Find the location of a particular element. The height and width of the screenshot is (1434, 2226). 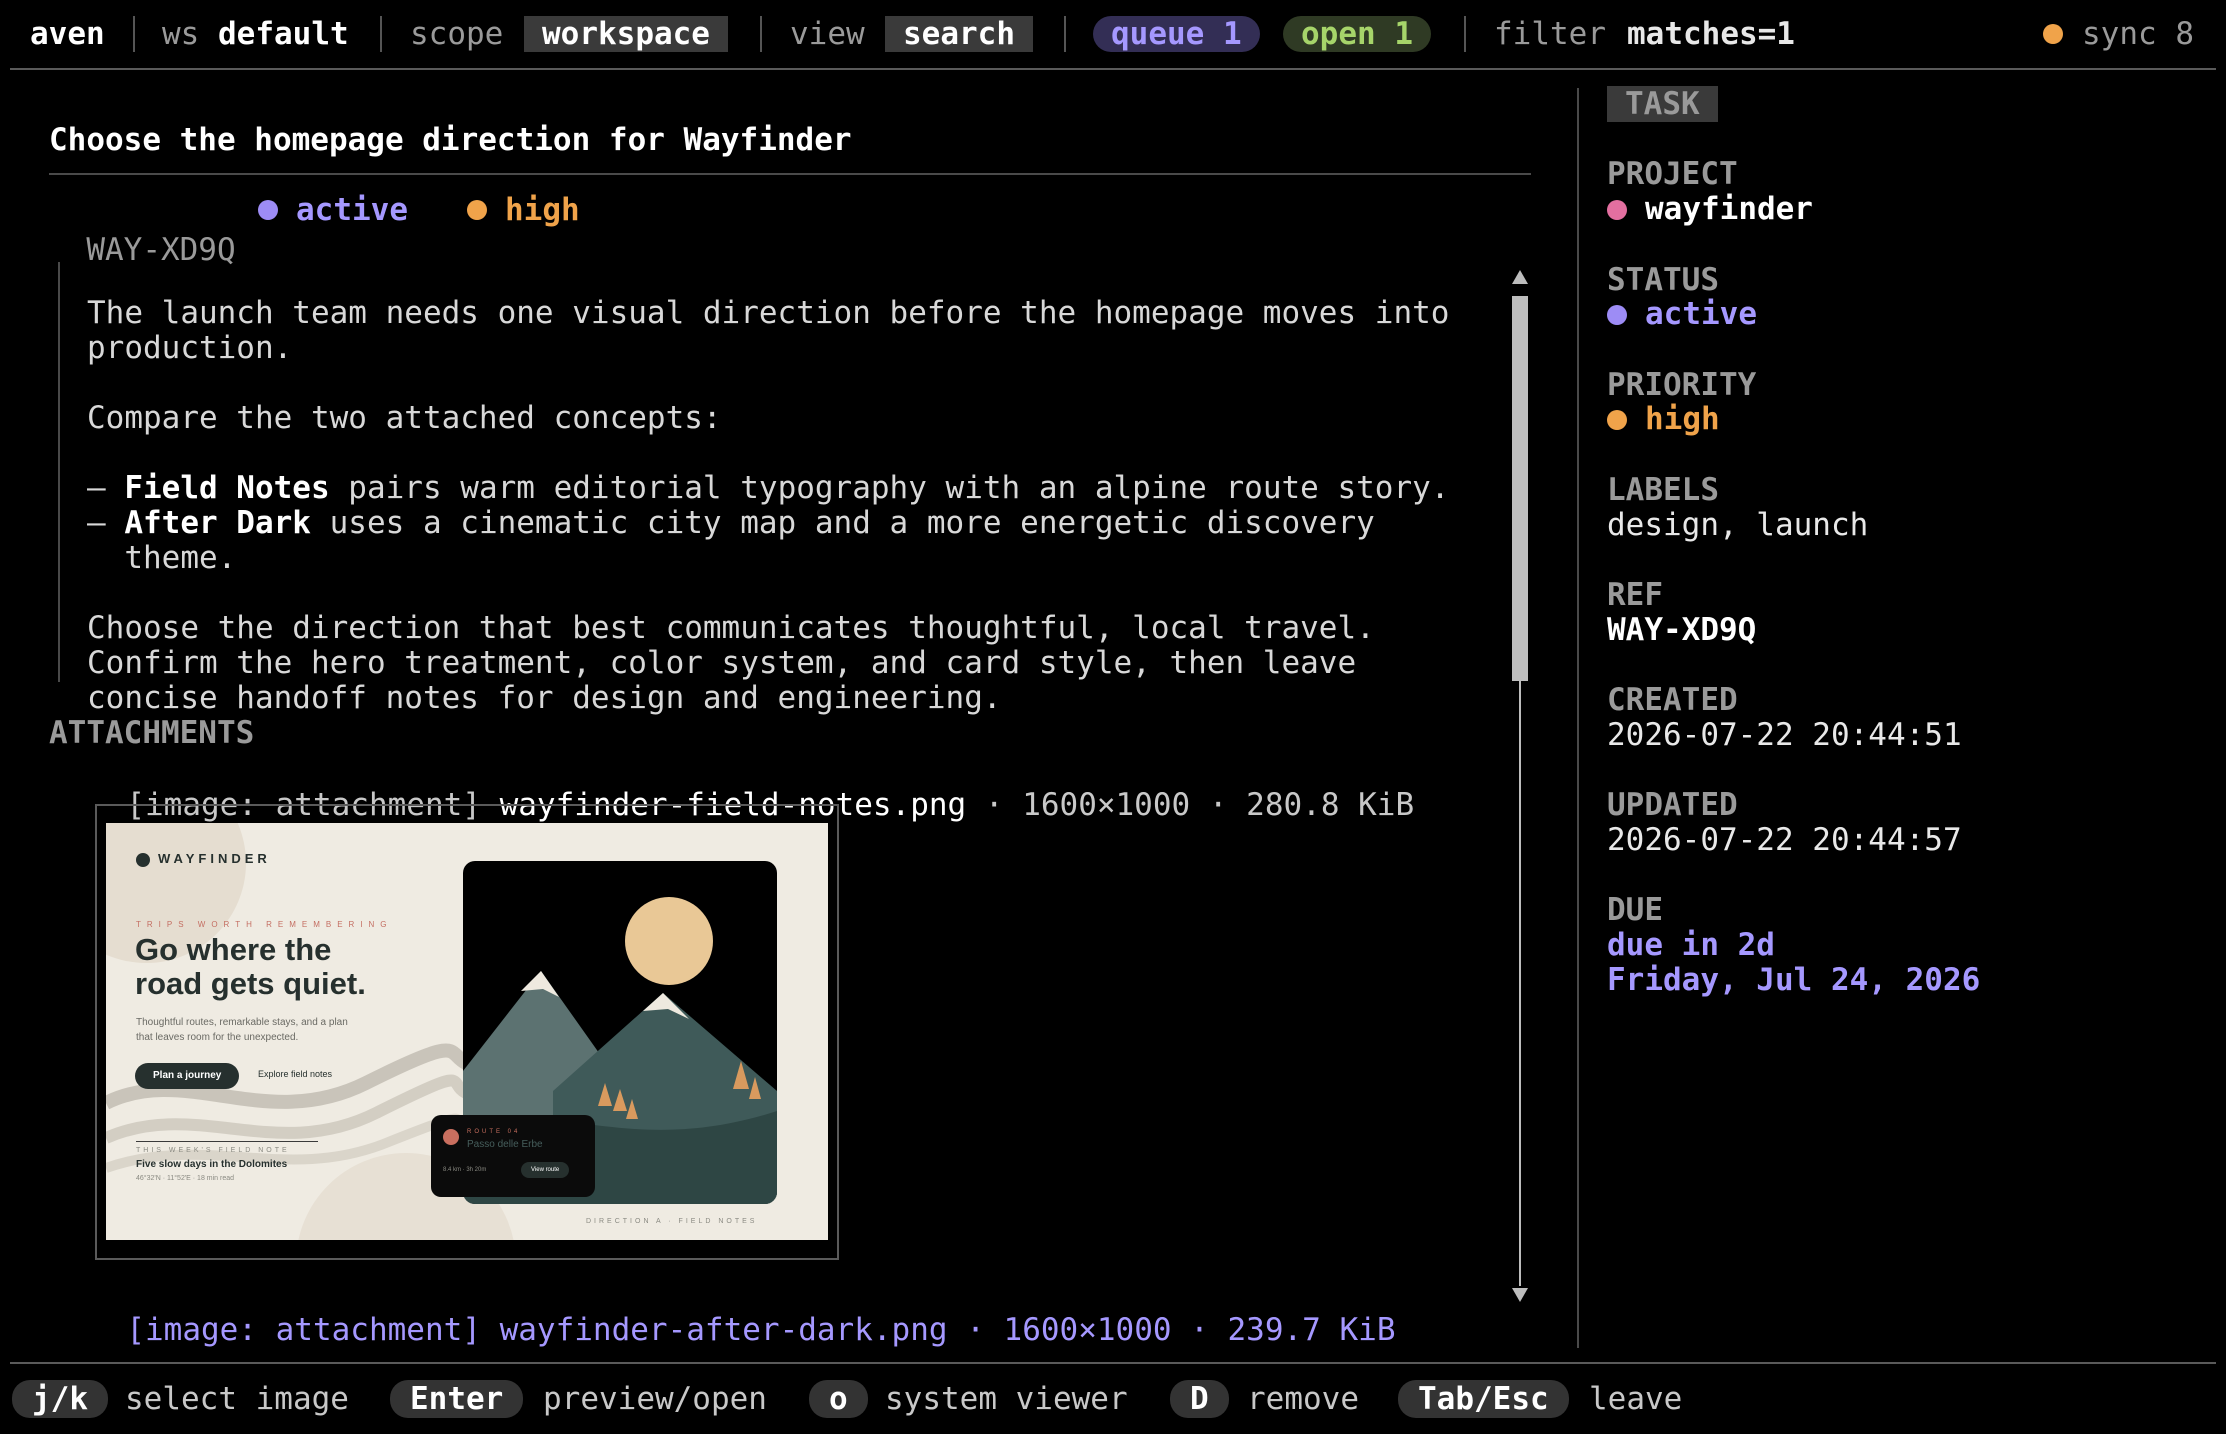

key-tab-esc-label: leave is located at coordinates (1636, 1399).